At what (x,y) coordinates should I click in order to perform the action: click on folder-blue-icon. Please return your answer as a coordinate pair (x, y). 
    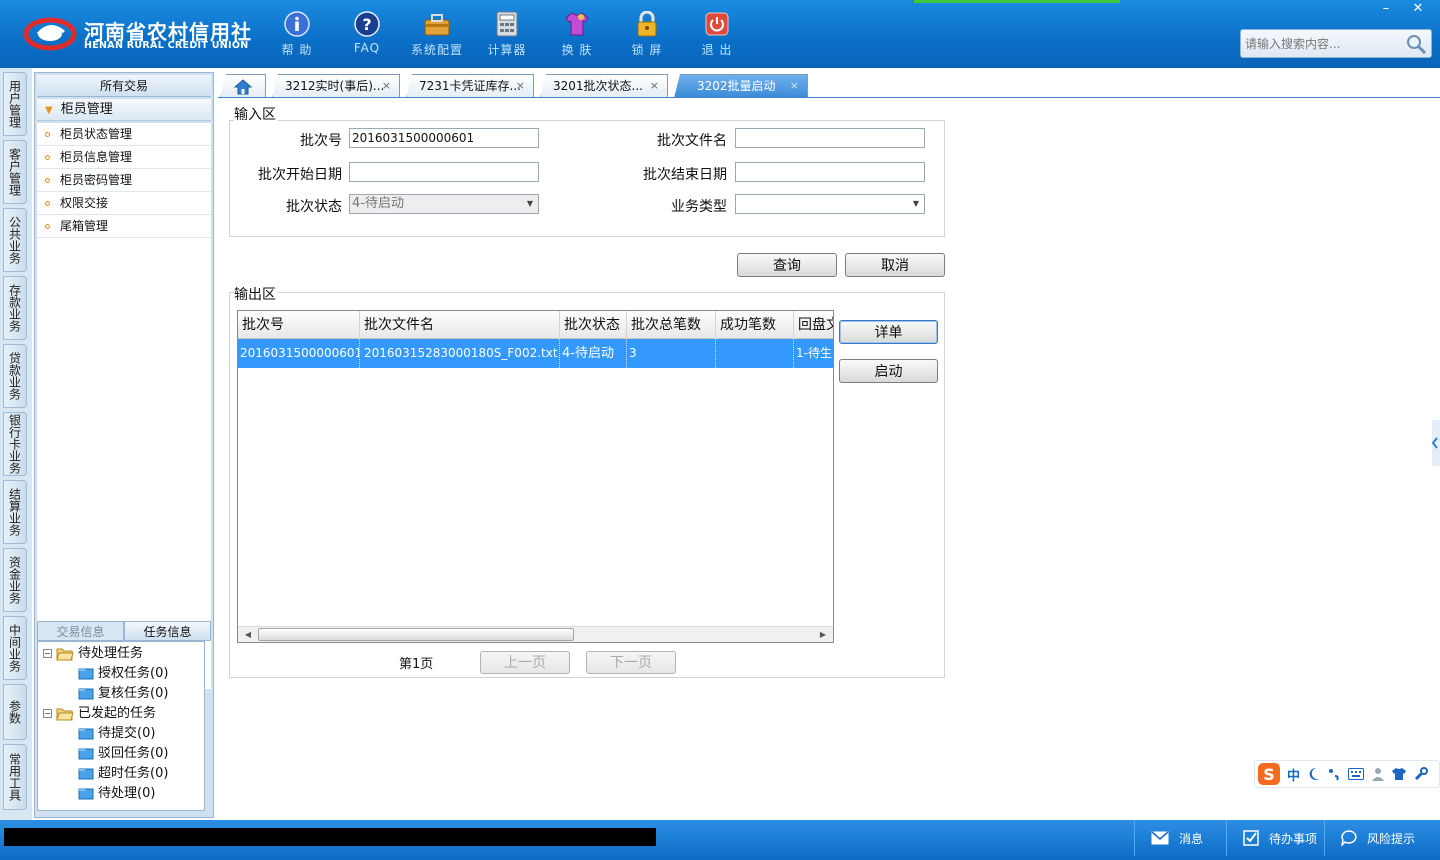
    Looking at the image, I should click on (86, 674).